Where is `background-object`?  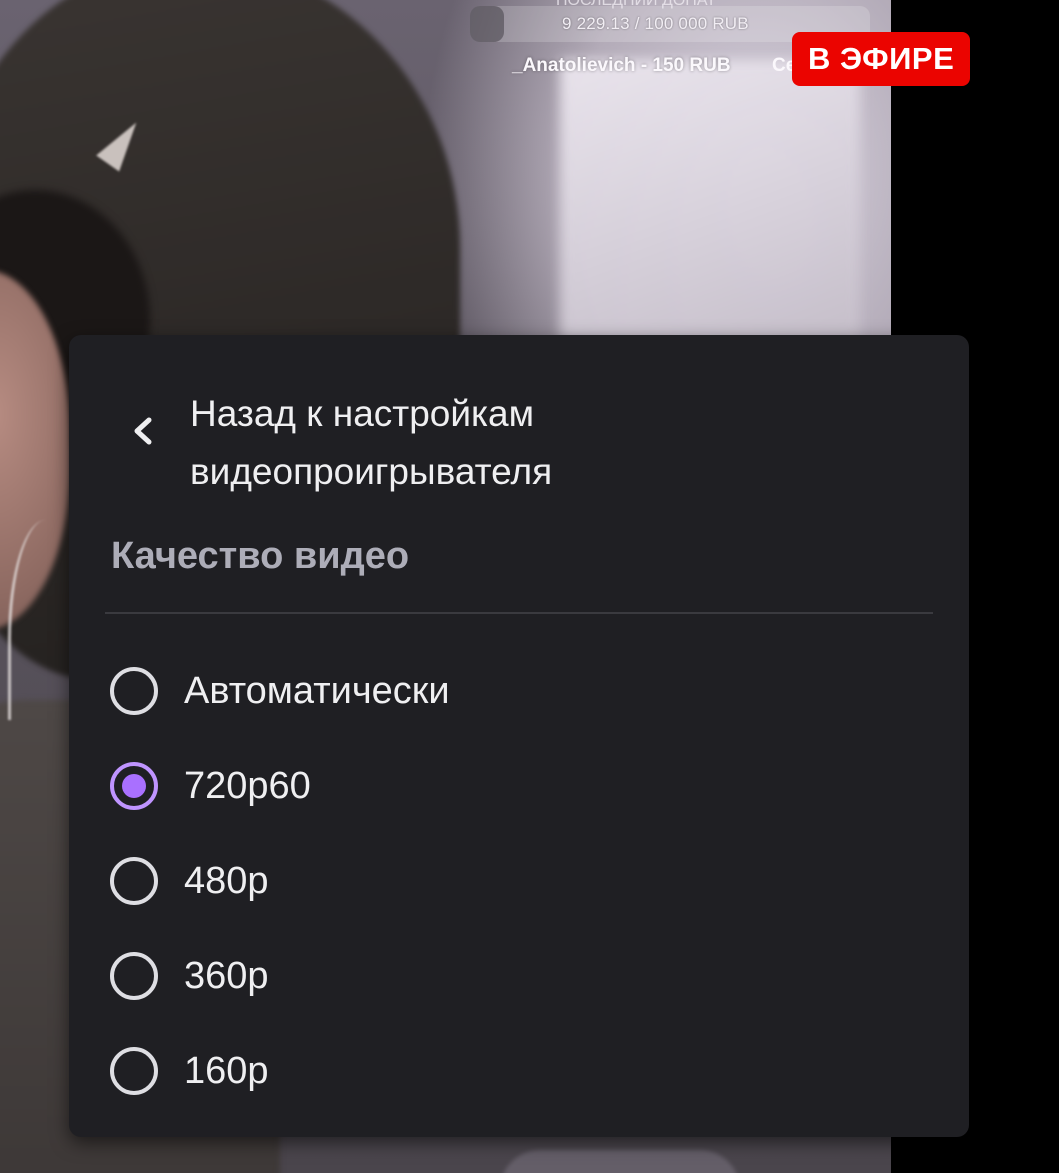
background-object is located at coordinates (620, 1161).